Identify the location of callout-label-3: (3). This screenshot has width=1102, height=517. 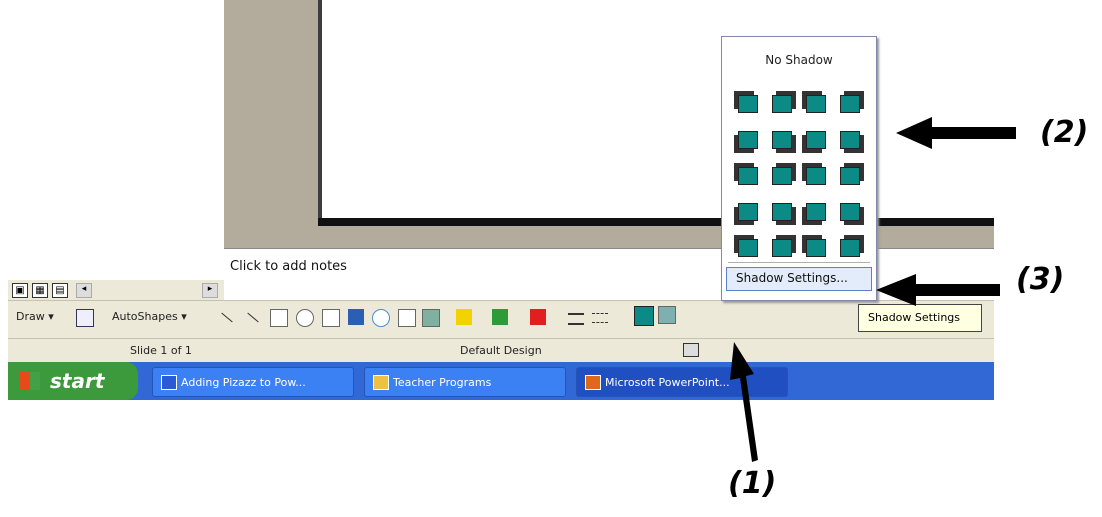
(1040, 279).